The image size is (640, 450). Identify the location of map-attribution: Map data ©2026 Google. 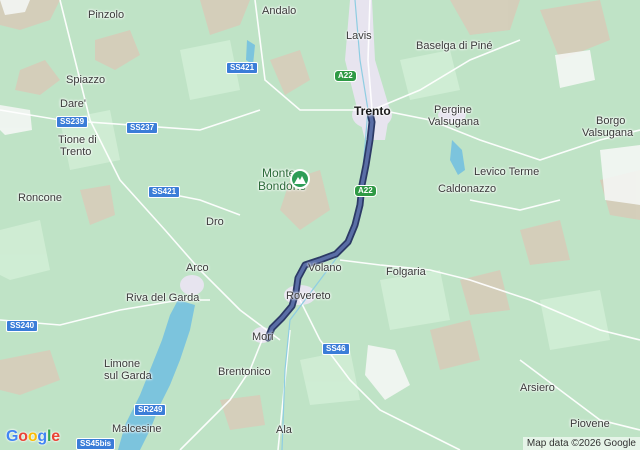
(581, 443).